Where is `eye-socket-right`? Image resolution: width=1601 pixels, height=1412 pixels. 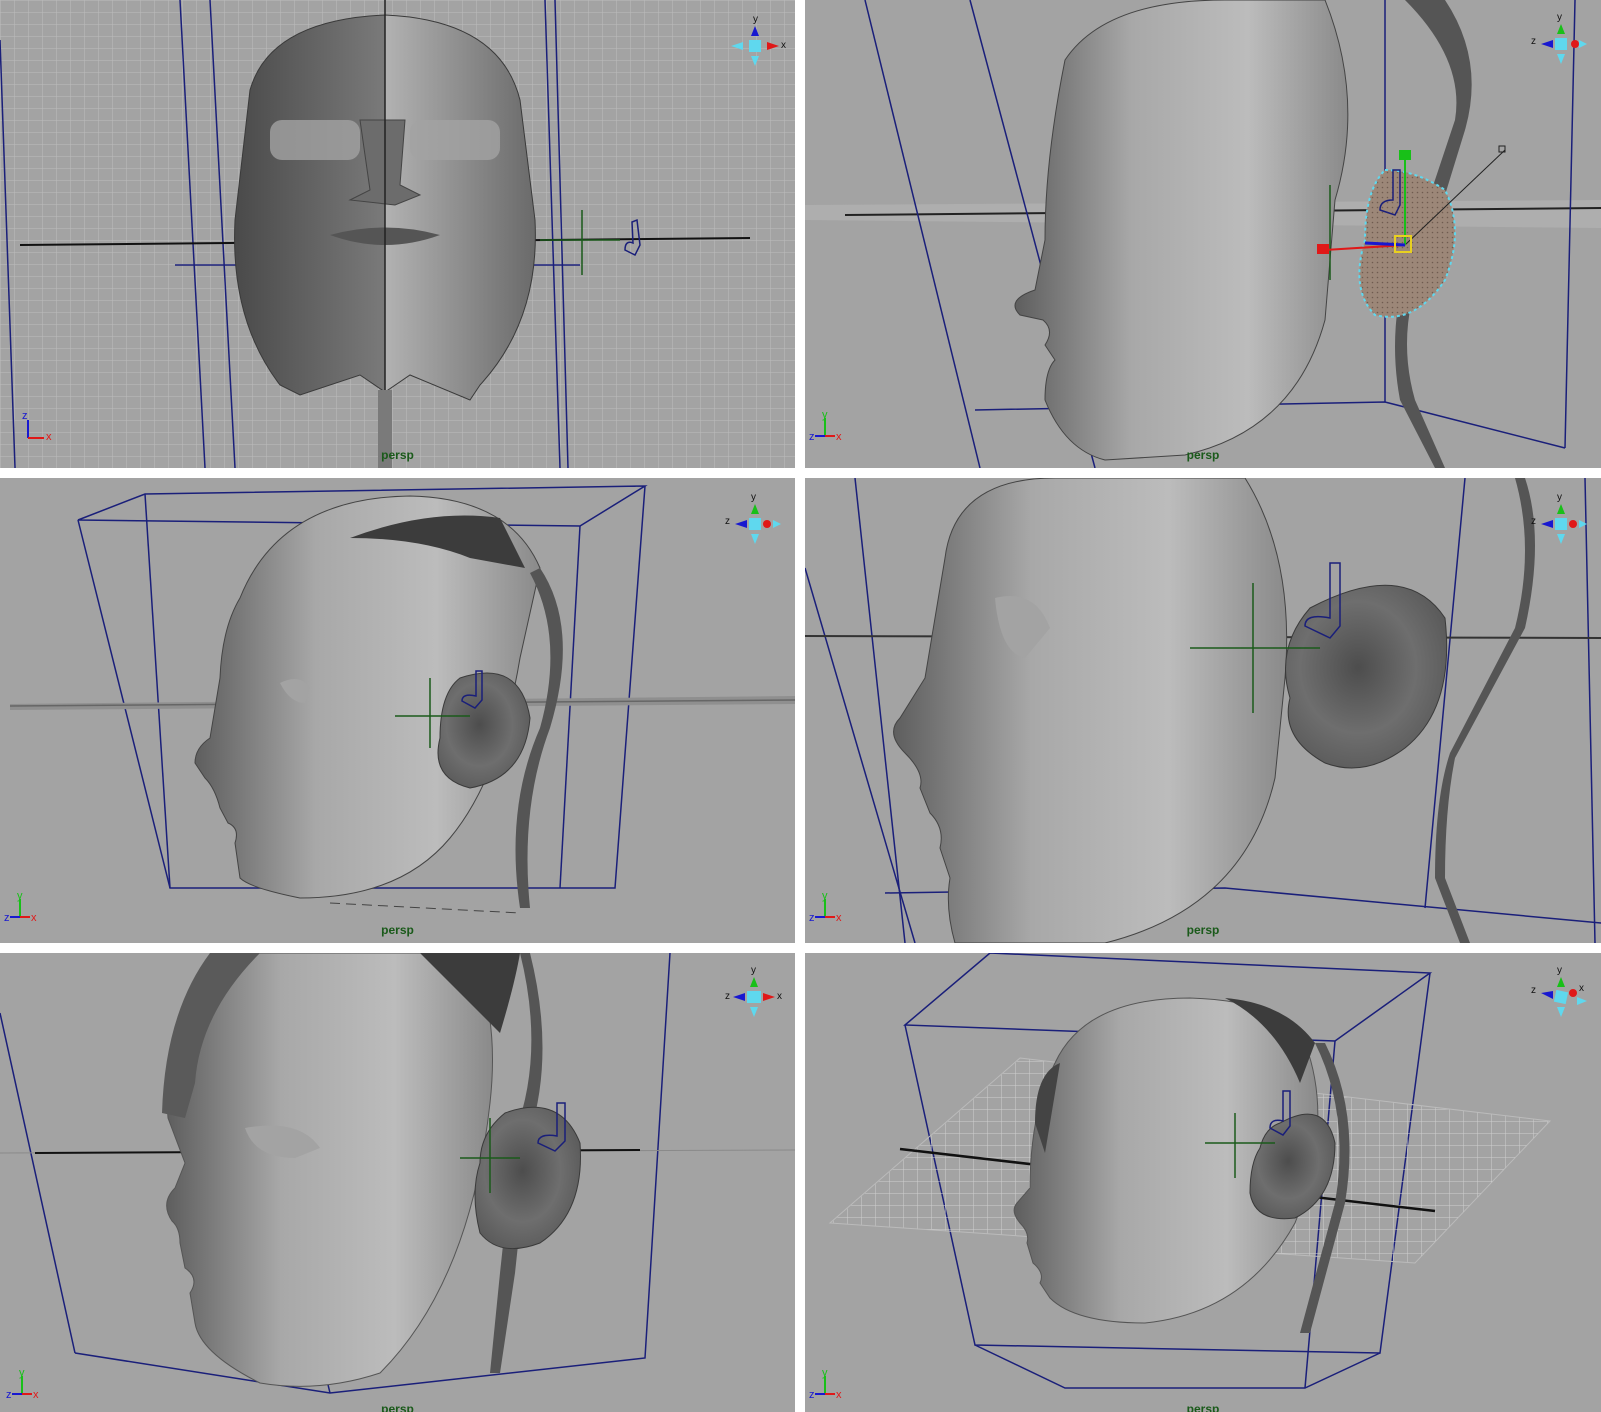
eye-socket-right is located at coordinates (455, 140).